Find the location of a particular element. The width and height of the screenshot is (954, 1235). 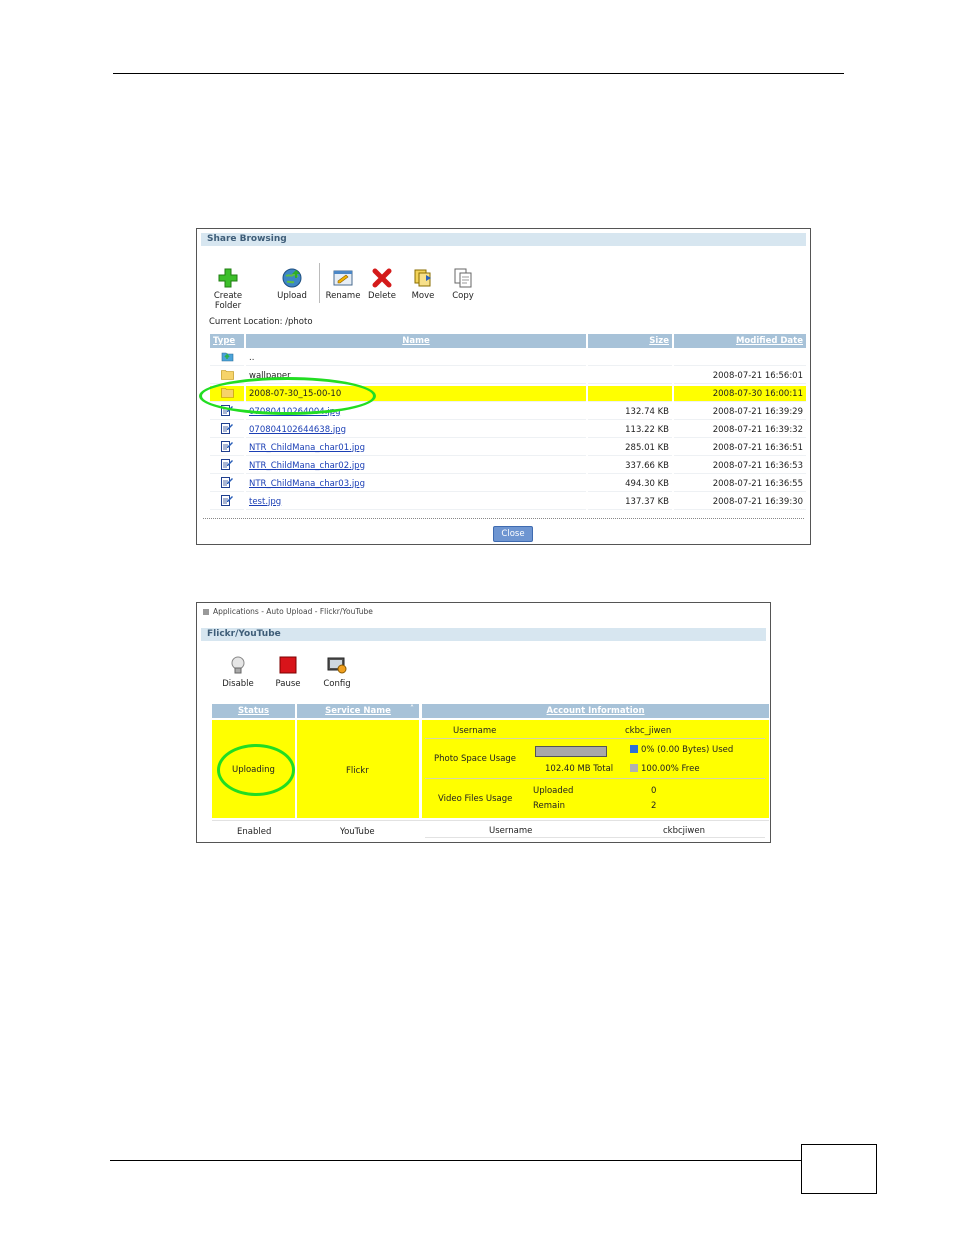

share-browsing-title: Share Browsing is located at coordinates (503, 239).